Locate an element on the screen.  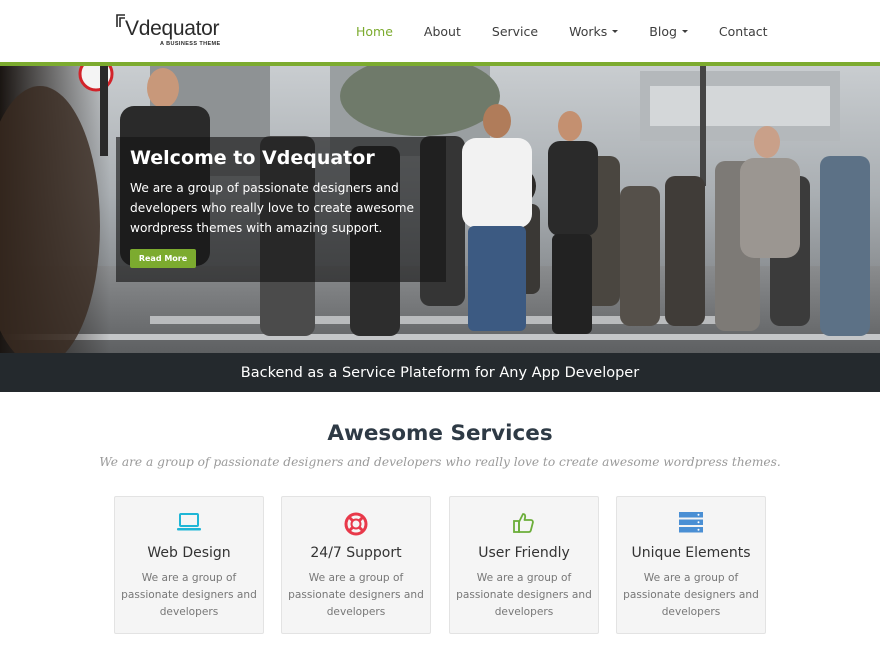
nav-contact-label: Contact is located at coordinates (743, 31).